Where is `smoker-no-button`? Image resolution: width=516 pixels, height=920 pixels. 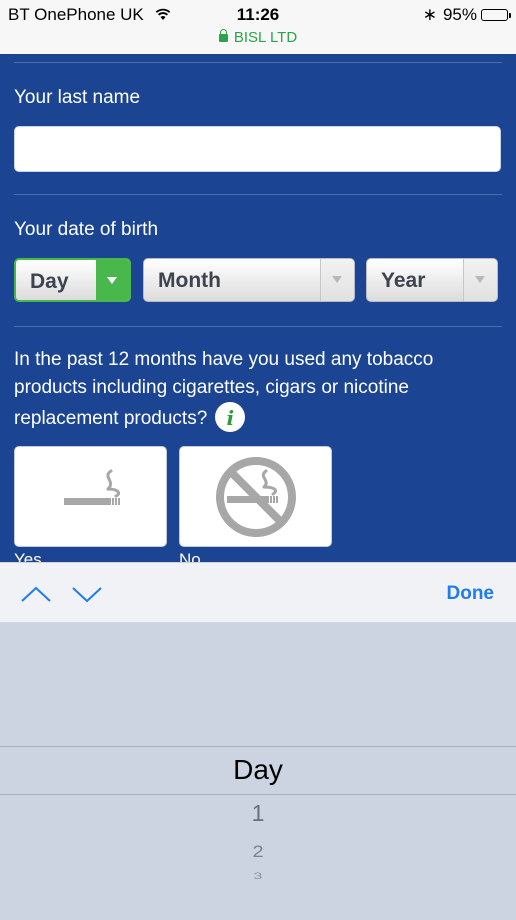 smoker-no-button is located at coordinates (255, 496).